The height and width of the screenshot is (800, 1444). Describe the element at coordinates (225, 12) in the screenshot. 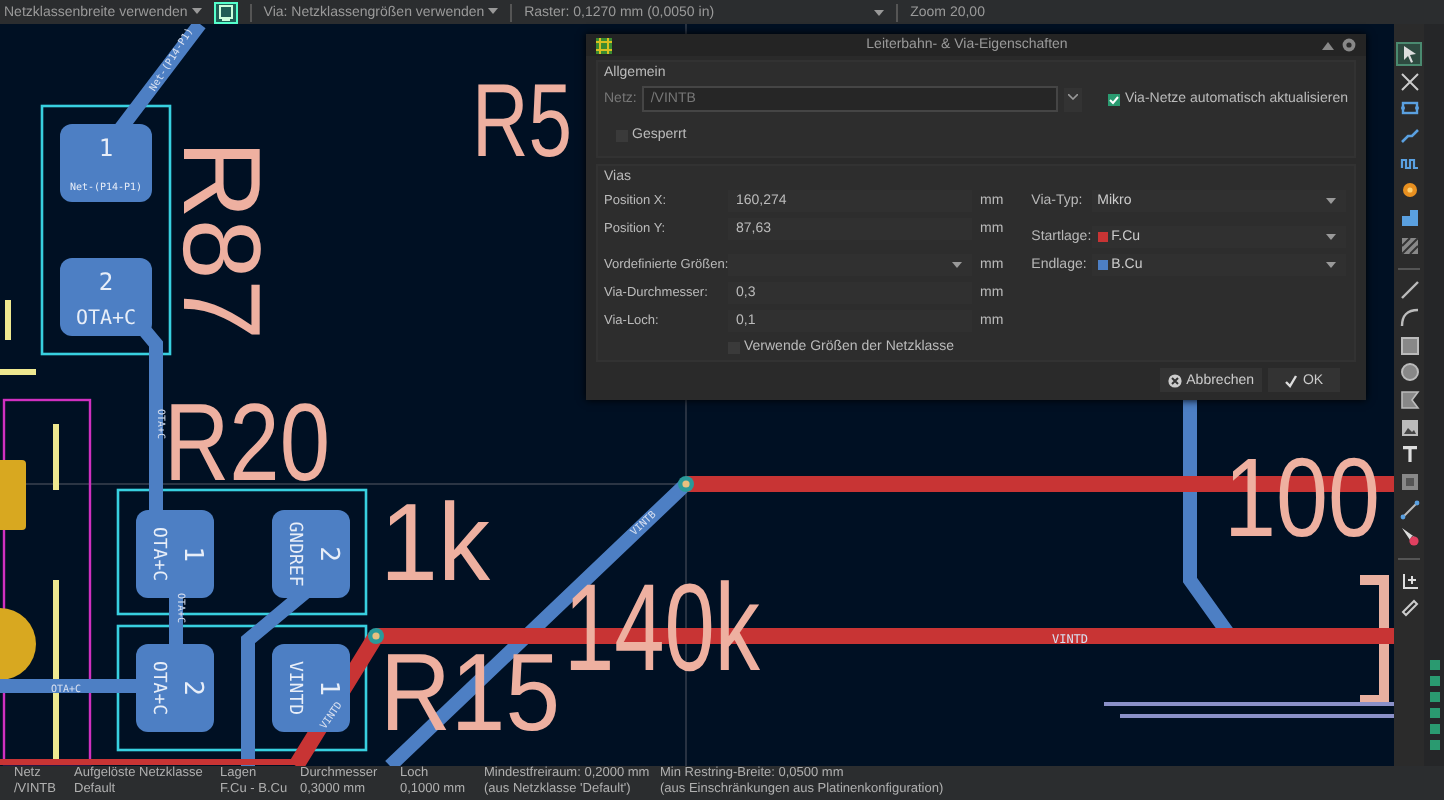

I see `highlight-net-button` at that location.